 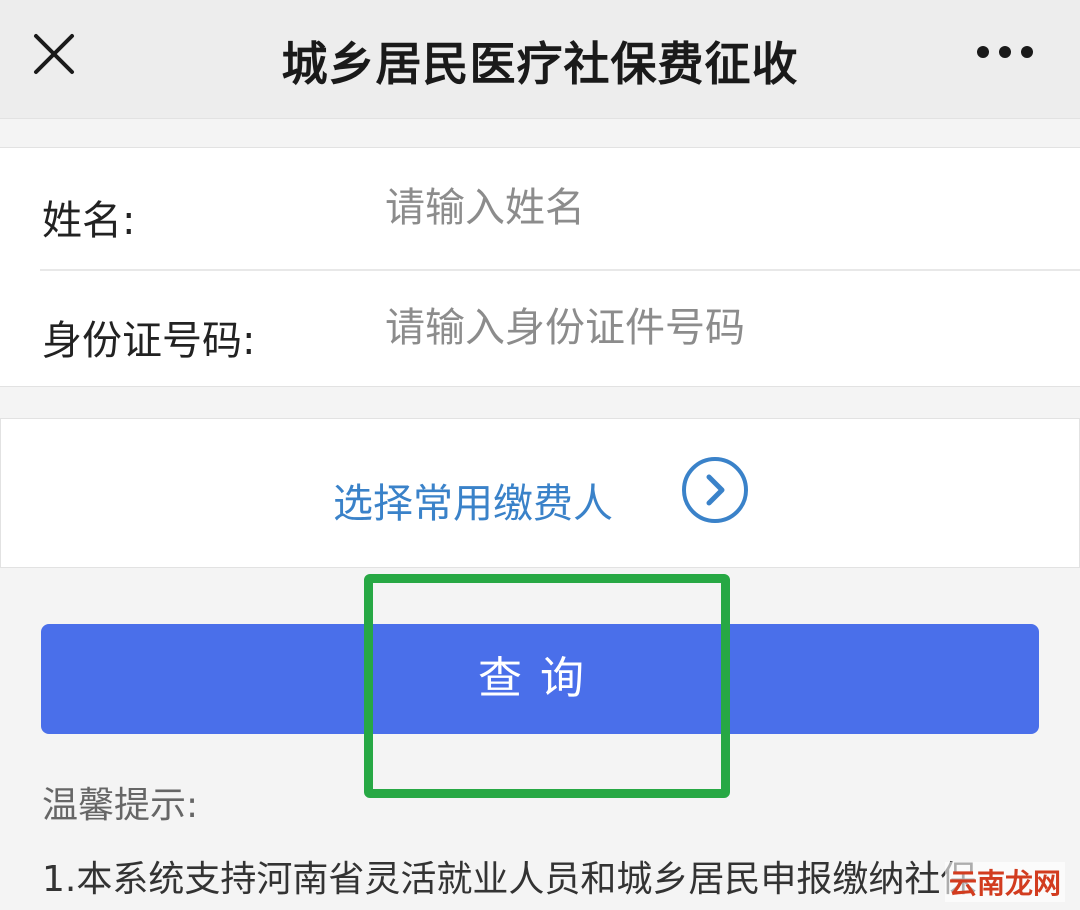 I want to click on select-common-payer-label: 选择常用缴费人, so click(x=473, y=504).